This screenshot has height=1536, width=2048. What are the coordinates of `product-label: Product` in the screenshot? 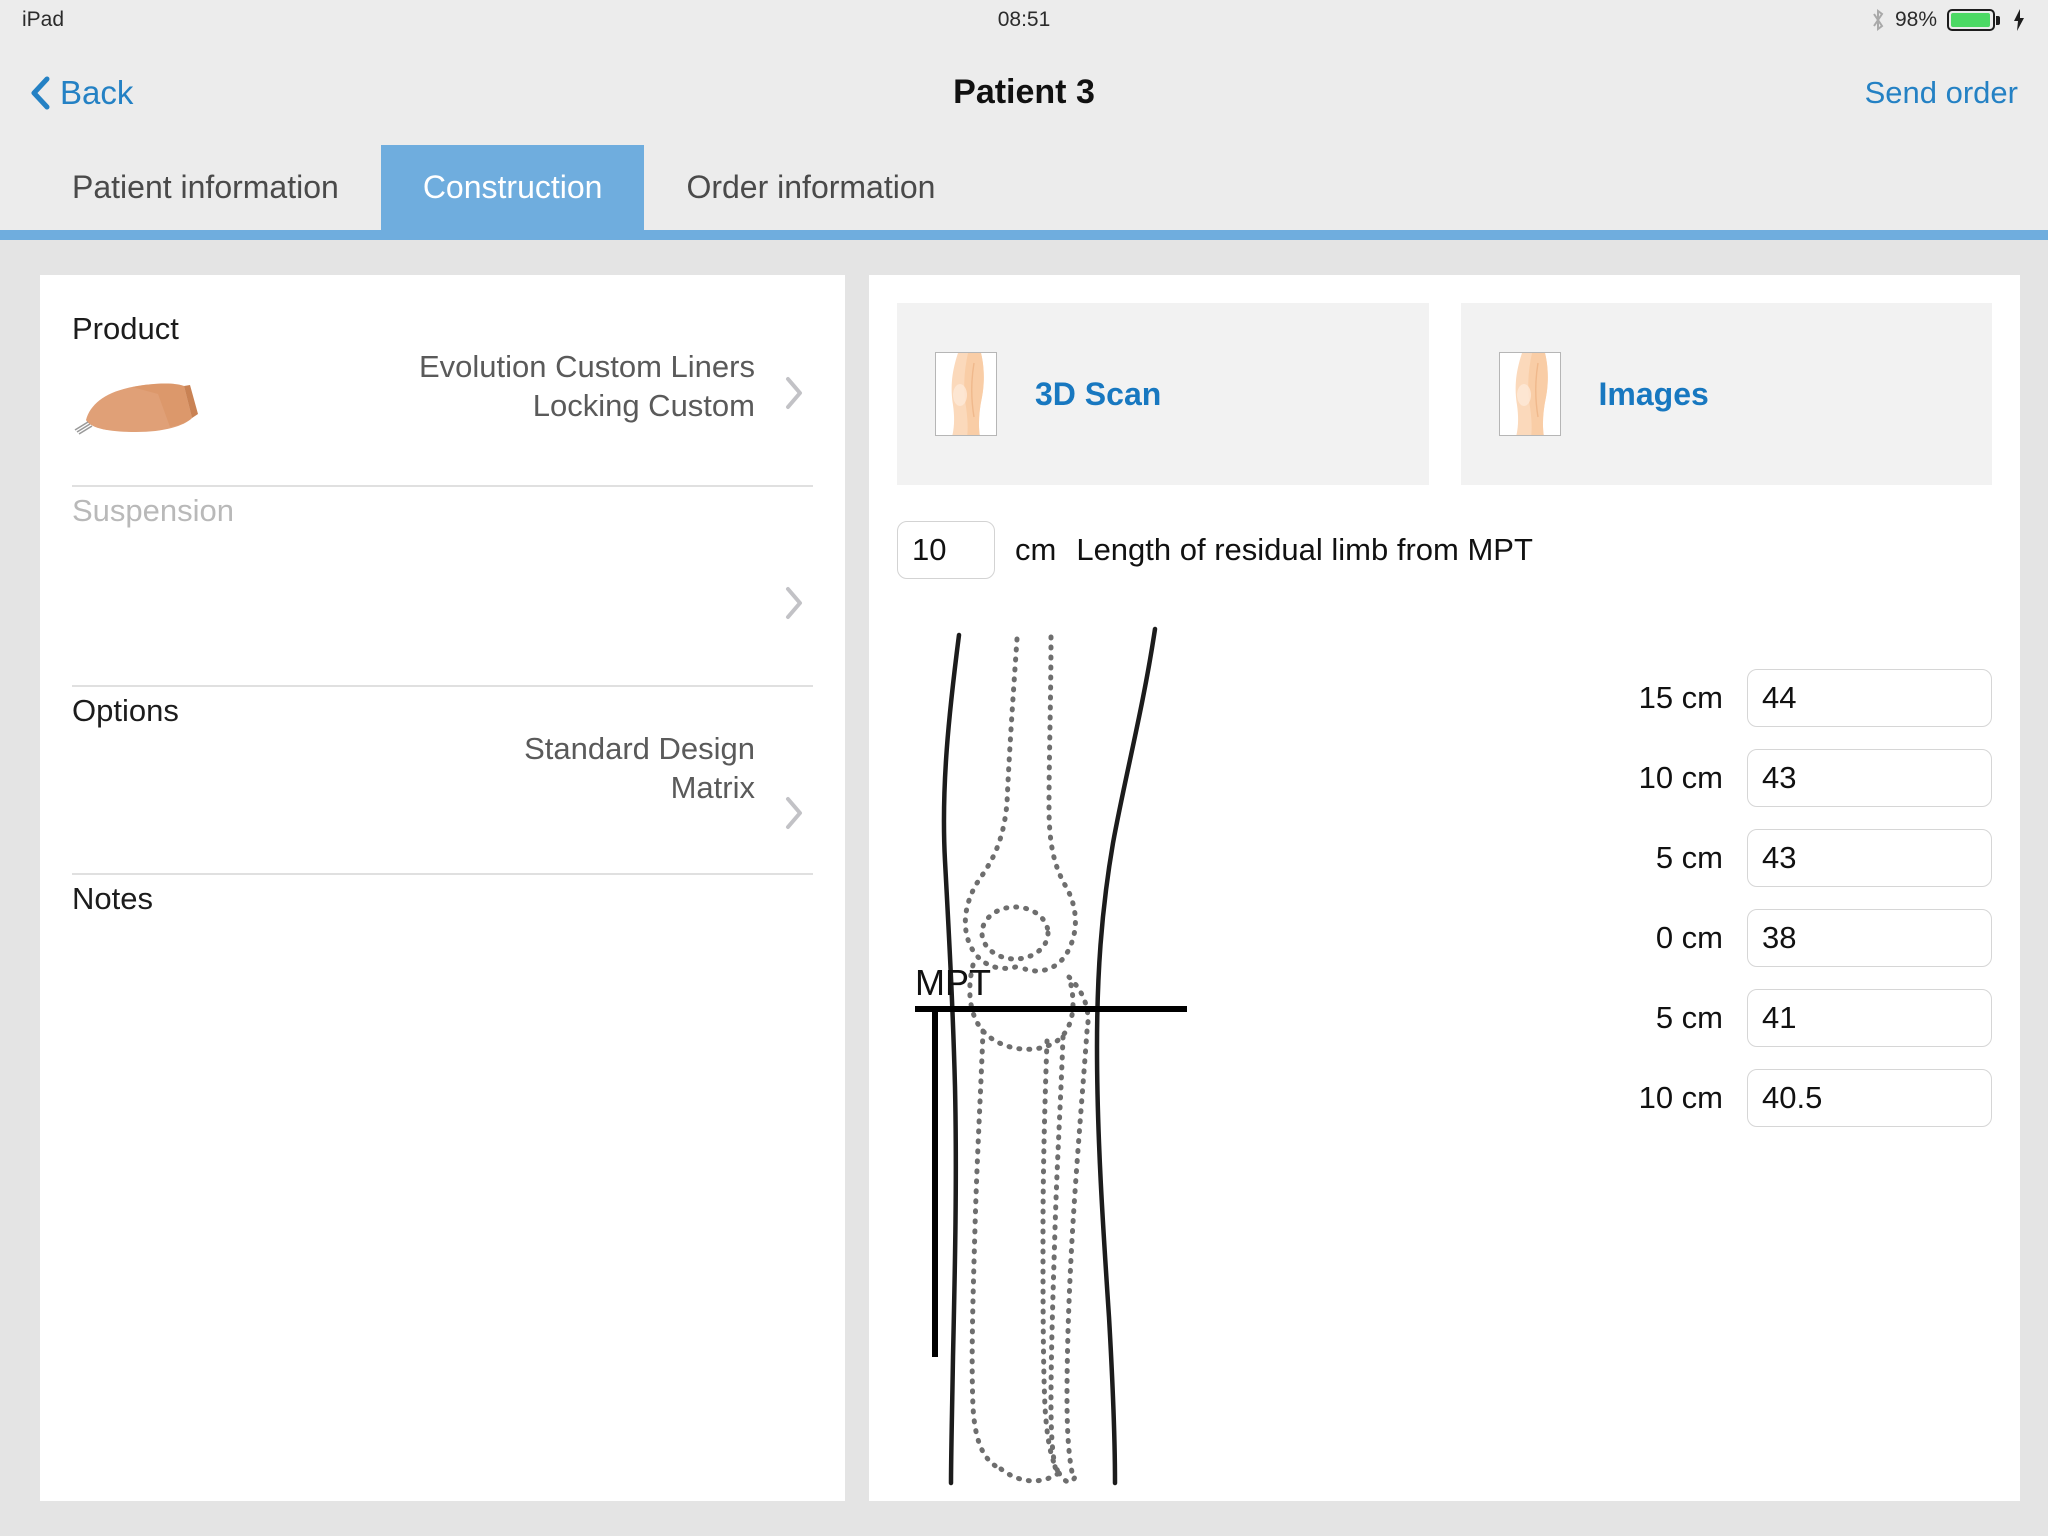 It's located at (125, 328).